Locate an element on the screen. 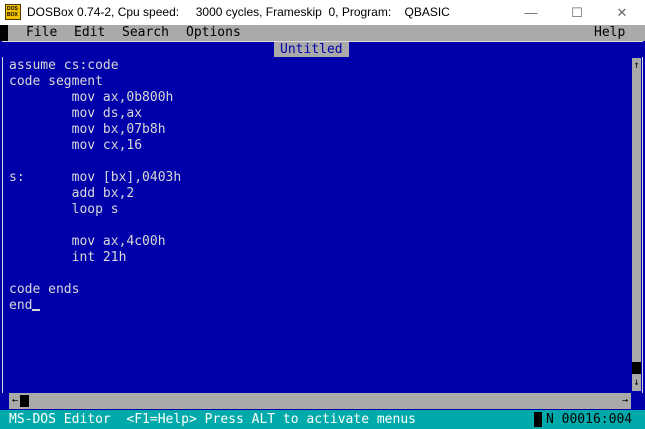 This screenshot has height=429, width=645. close-button: ✕ is located at coordinates (622, 12).